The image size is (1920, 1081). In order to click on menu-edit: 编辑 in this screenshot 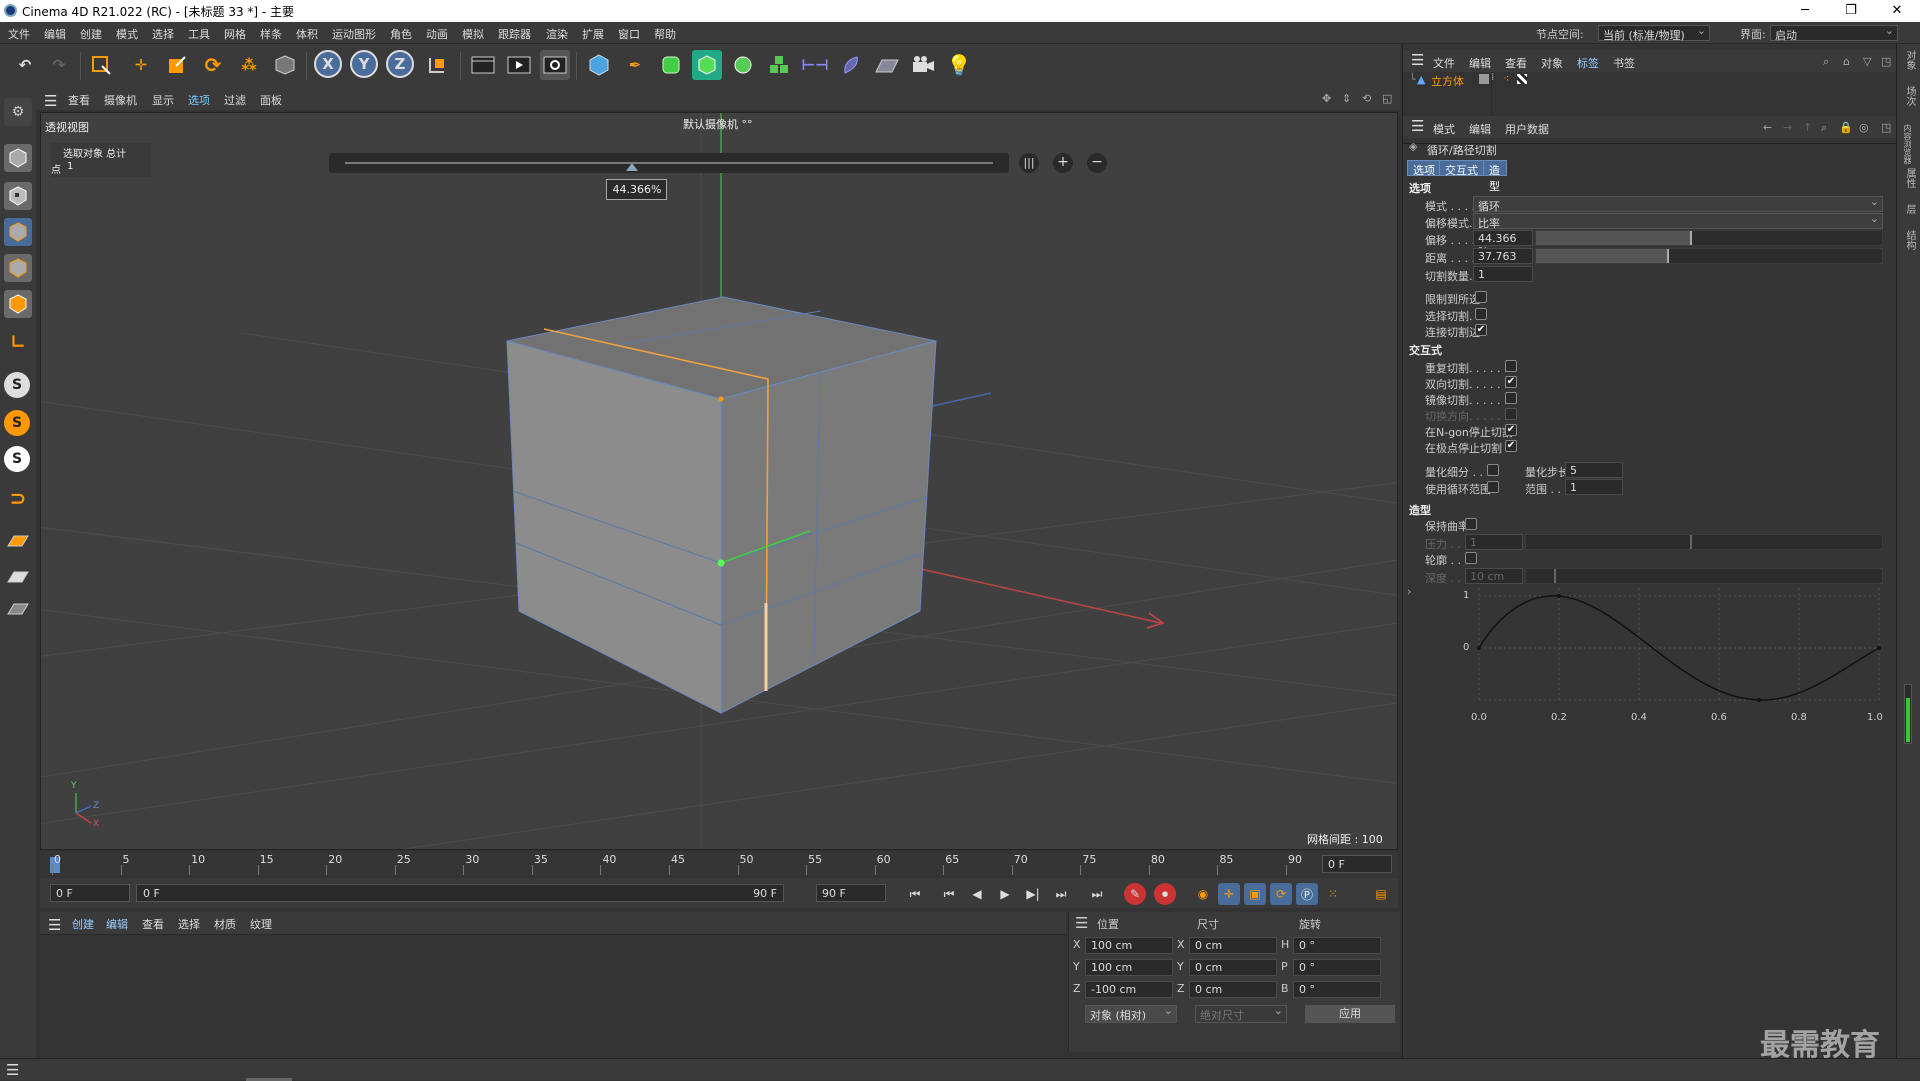, I will do `click(55, 34)`.